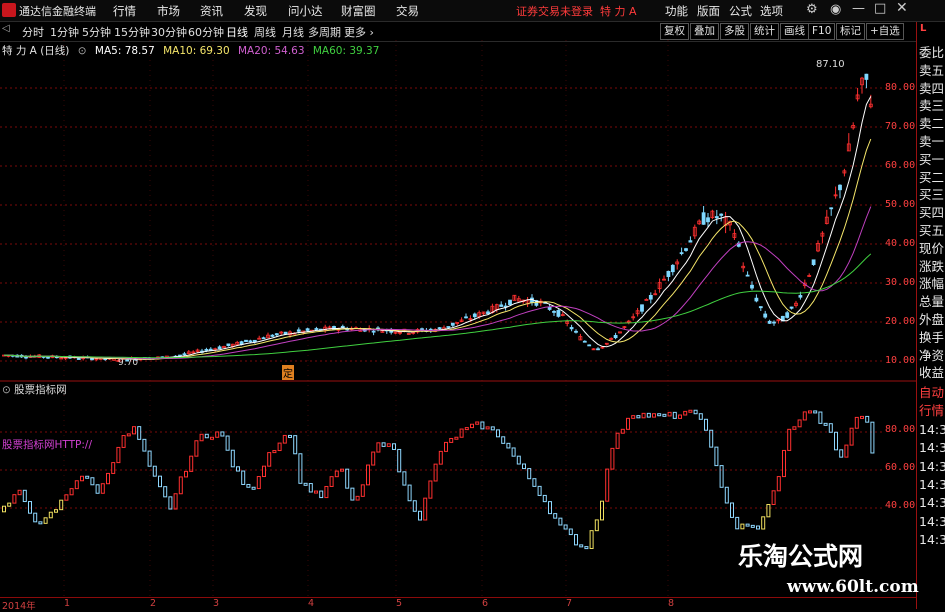 The width and height of the screenshot is (945, 612). Describe the element at coordinates (900, 87) in the screenshot. I see `price-tick-80: 80.00` at that location.